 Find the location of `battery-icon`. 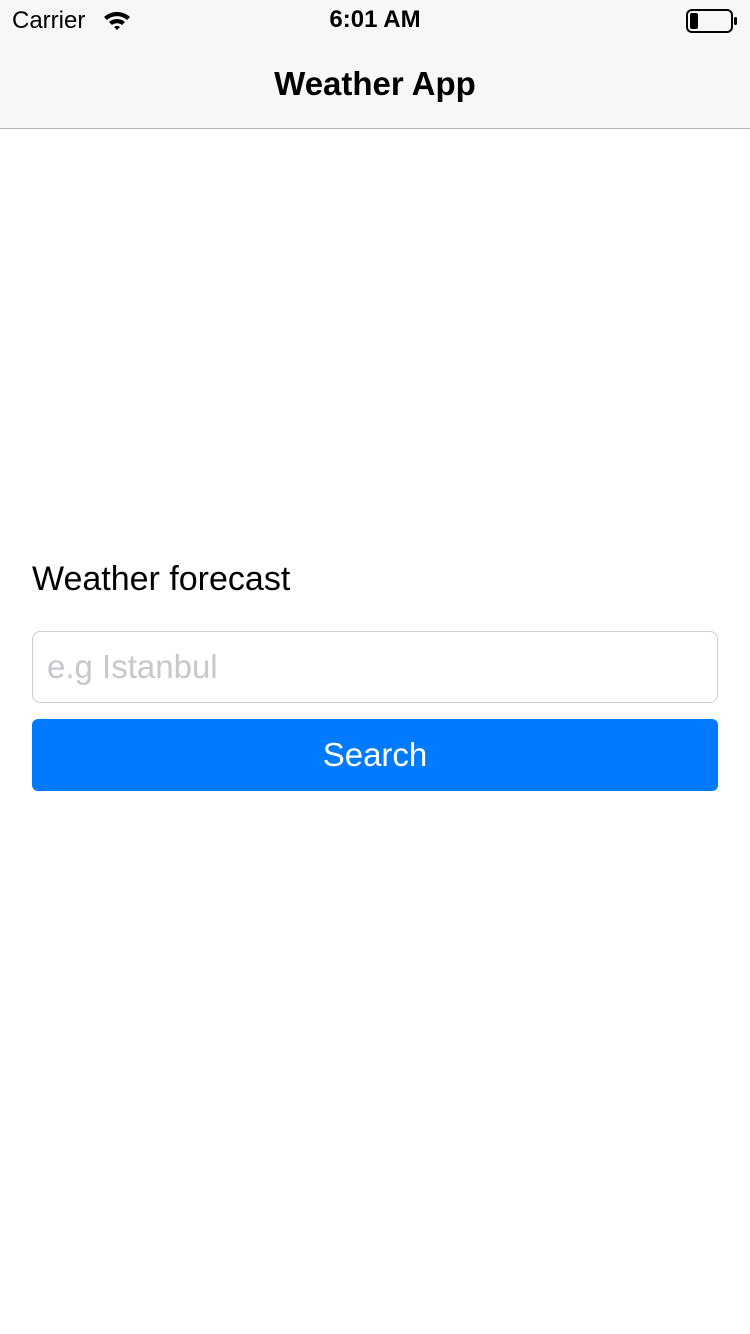

battery-icon is located at coordinates (712, 21).